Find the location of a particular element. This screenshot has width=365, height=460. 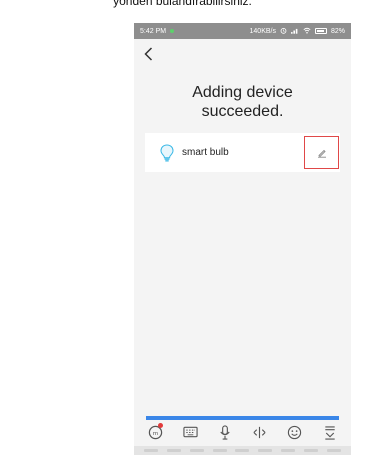

emoji-icon is located at coordinates (295, 432).